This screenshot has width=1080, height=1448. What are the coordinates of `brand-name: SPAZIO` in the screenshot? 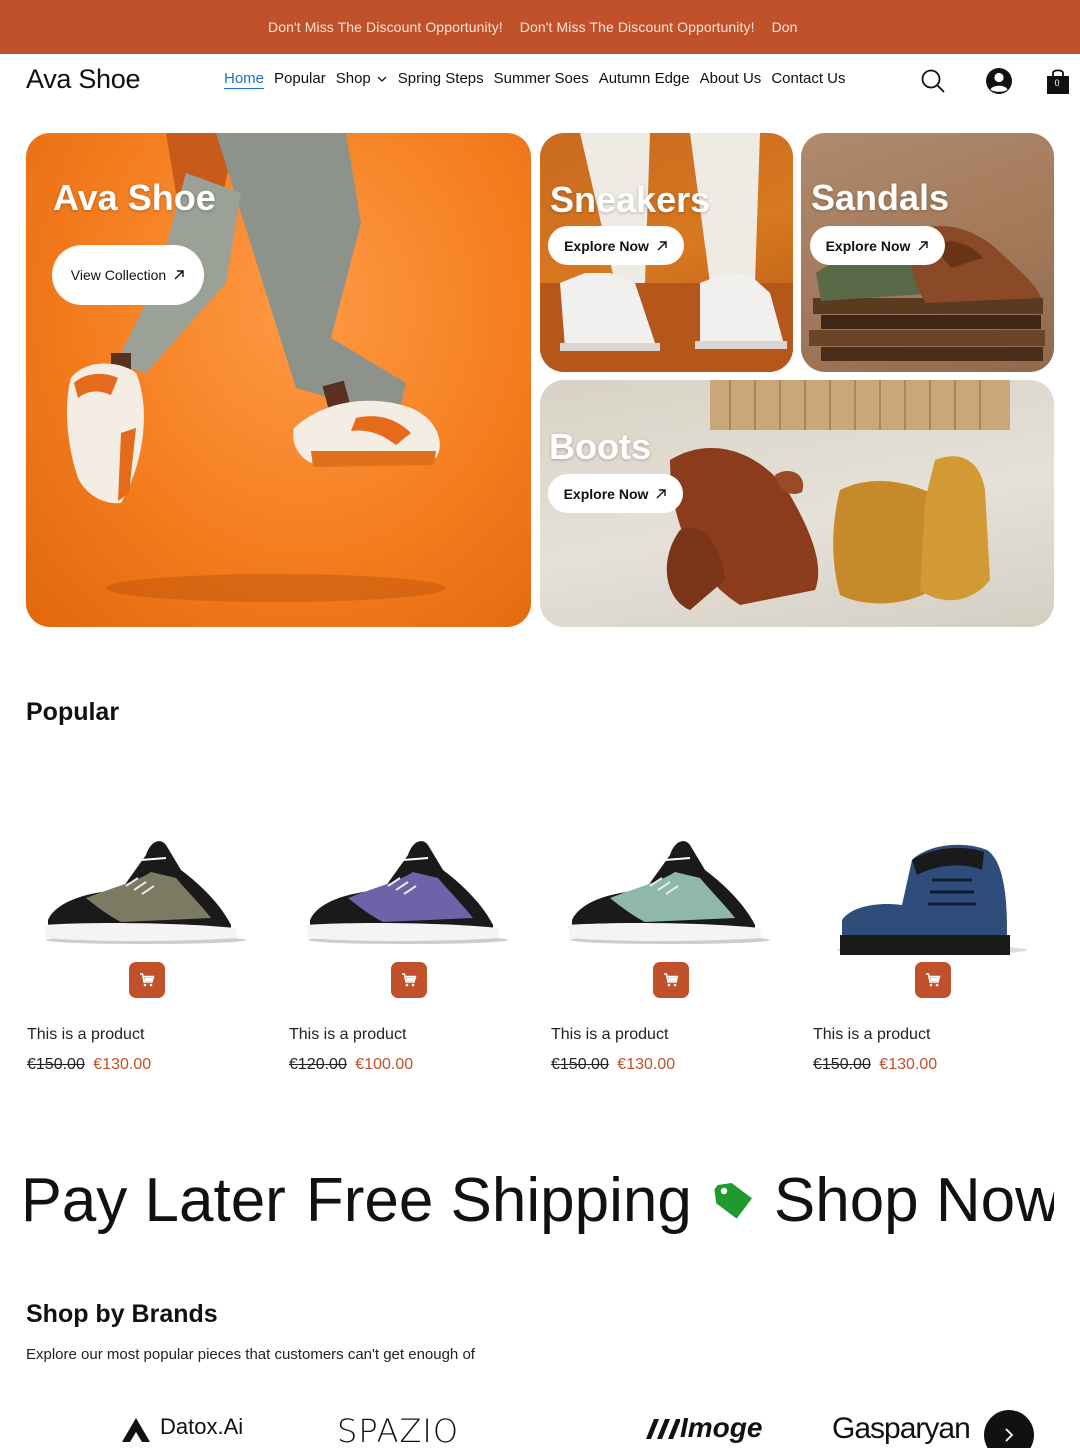 It's located at (398, 1430).